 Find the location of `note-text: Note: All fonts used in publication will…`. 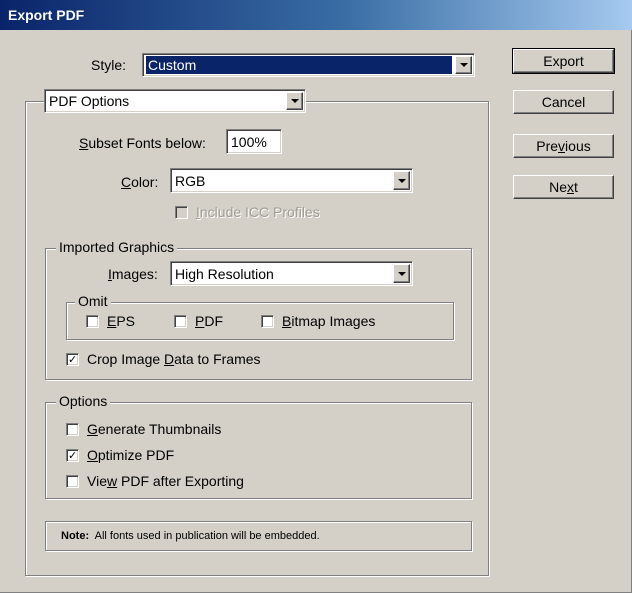

note-text: Note: All fonts used in publication will… is located at coordinates (190, 536).